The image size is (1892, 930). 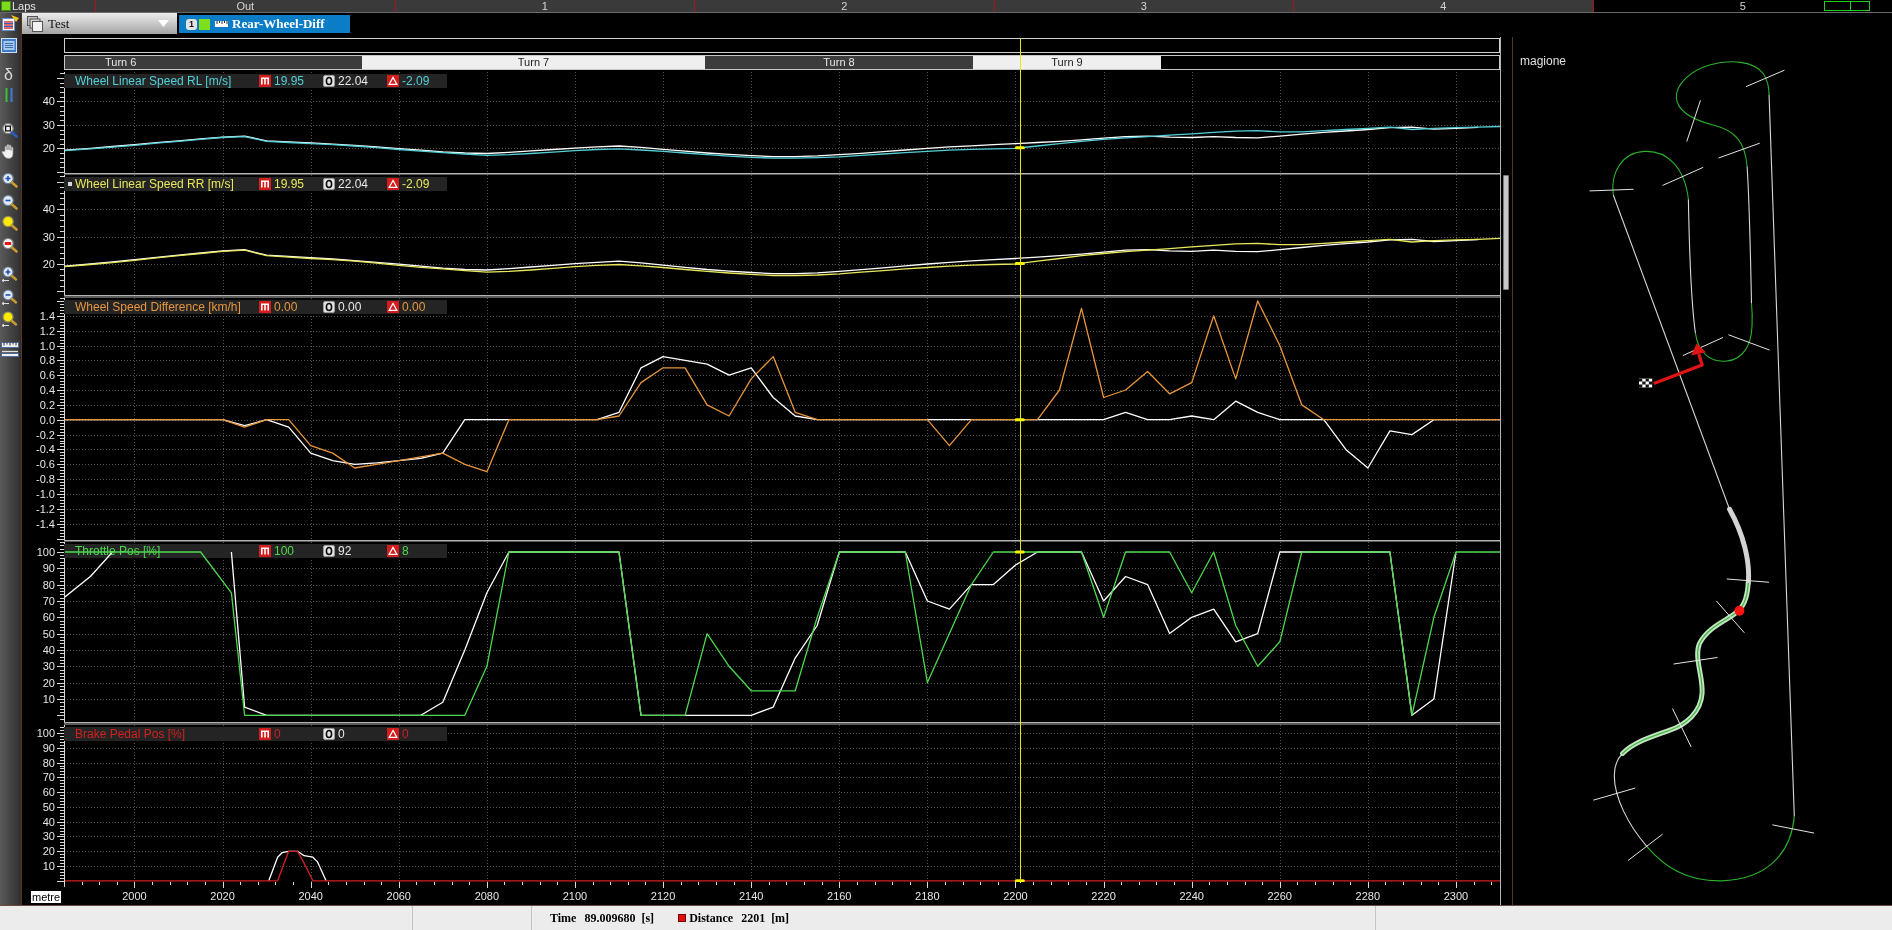 I want to click on axis-label: -1.2, so click(x=45, y=508).